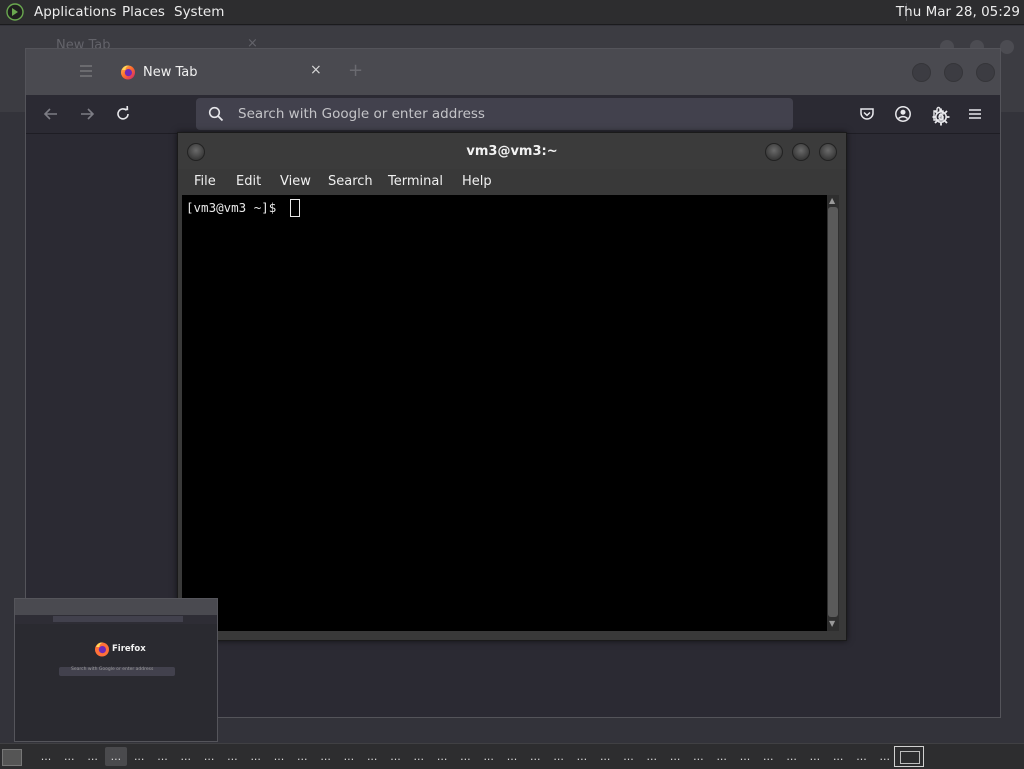 Image resolution: width=1024 pixels, height=769 pixels. I want to click on terminal-maximize-button, so click(801, 152).